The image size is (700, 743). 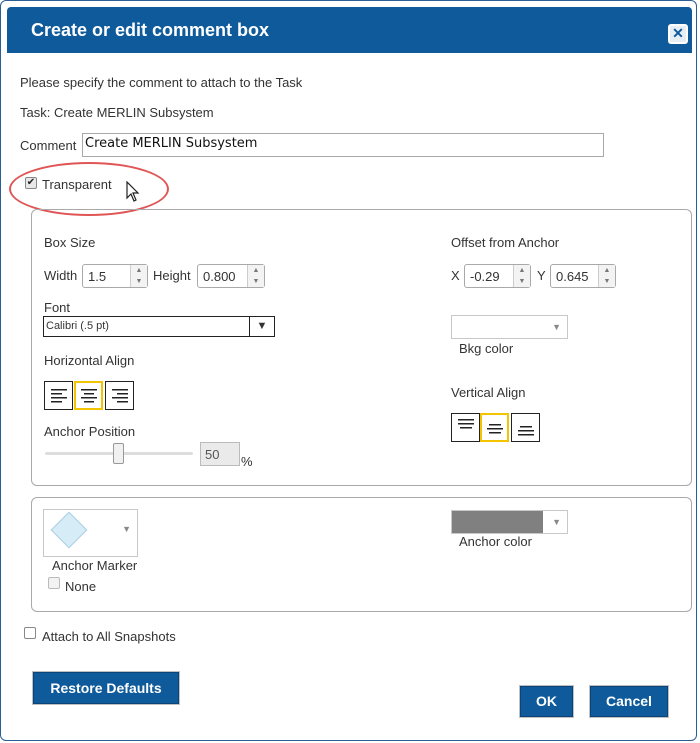 What do you see at coordinates (70, 242) in the screenshot?
I see `box-size-label: Box Size` at bounding box center [70, 242].